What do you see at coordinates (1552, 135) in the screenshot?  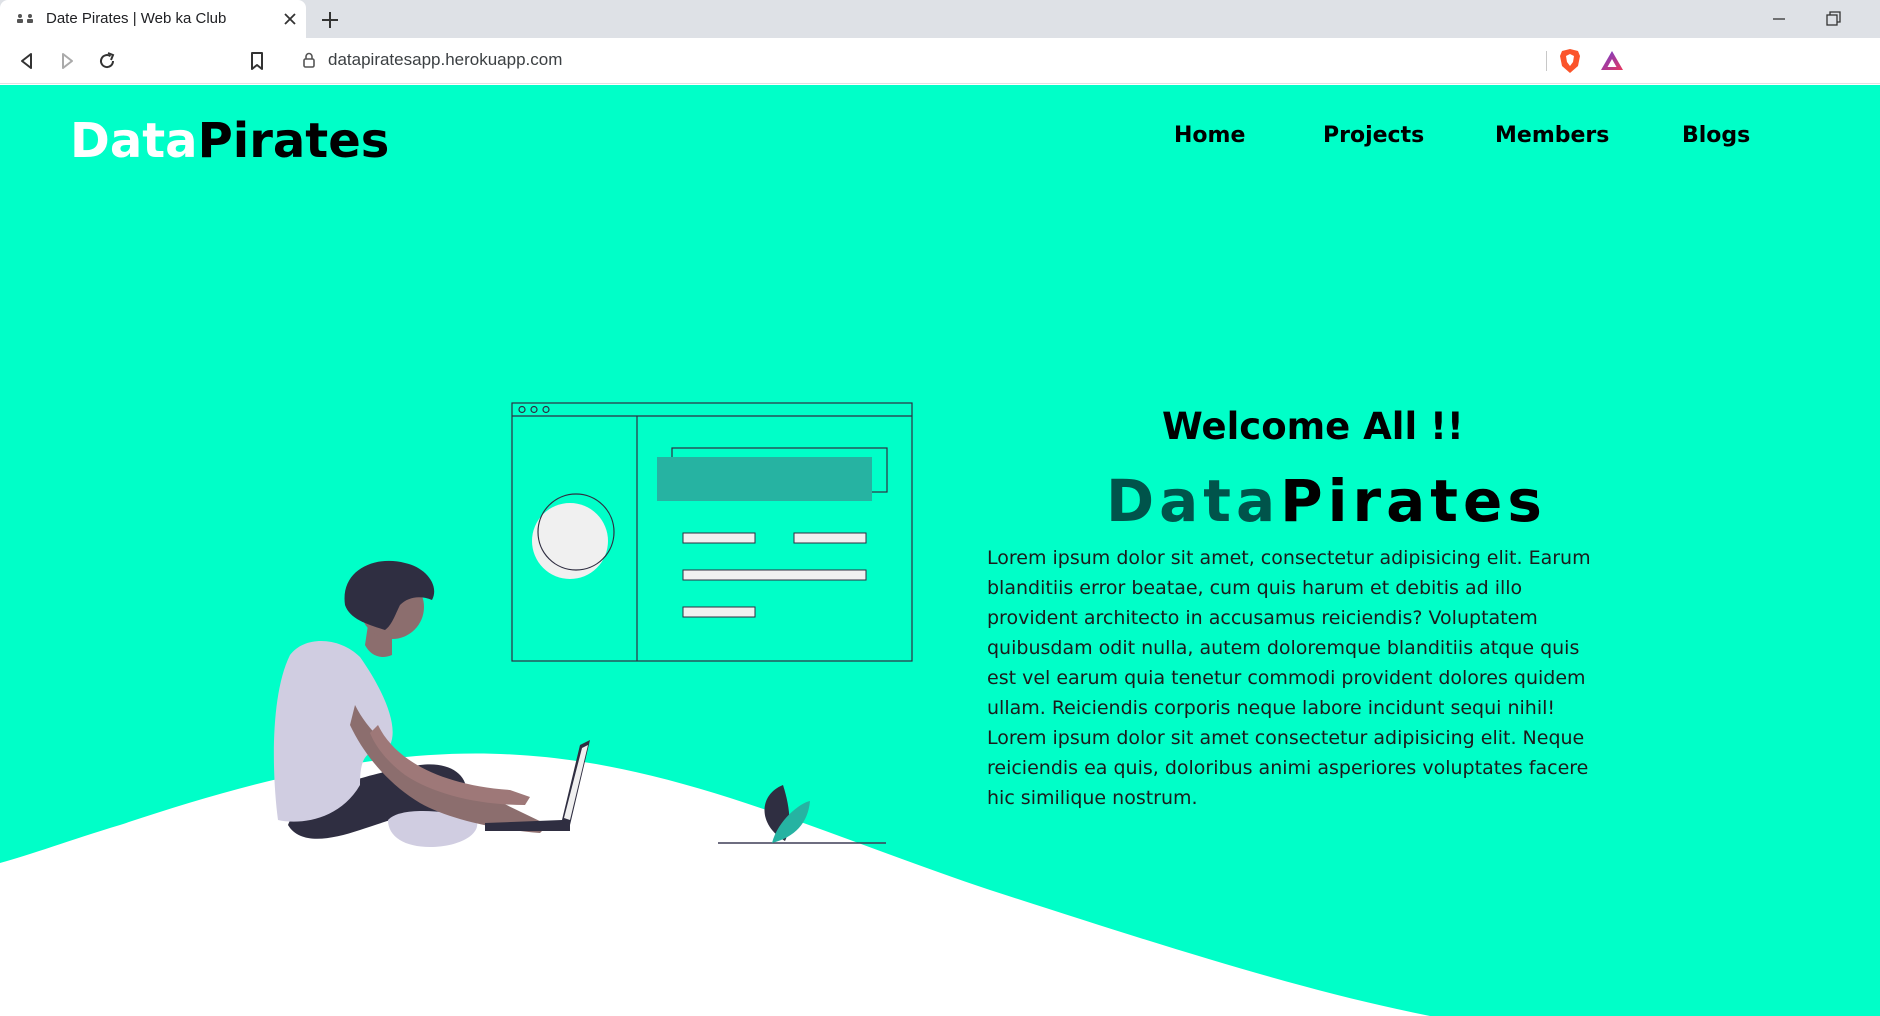 I see `nav-members: Members` at bounding box center [1552, 135].